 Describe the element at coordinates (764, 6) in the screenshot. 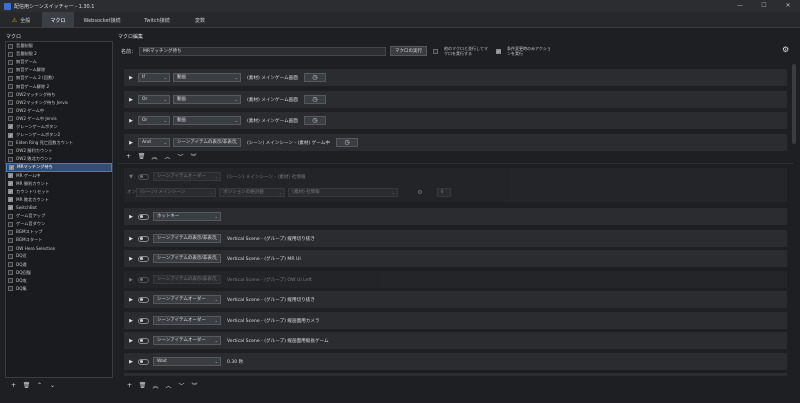

I see `maximize-icon: ☐` at that location.